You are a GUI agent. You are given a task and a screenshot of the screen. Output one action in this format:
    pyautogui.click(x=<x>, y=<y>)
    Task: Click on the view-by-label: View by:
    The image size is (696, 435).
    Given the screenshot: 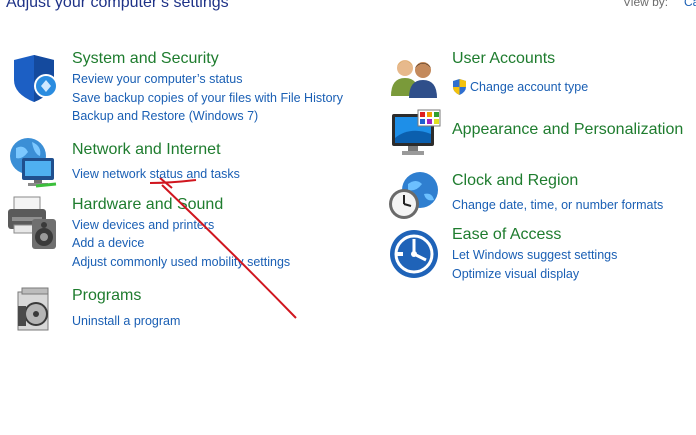 What is the action you would take?
    pyautogui.click(x=646, y=4)
    